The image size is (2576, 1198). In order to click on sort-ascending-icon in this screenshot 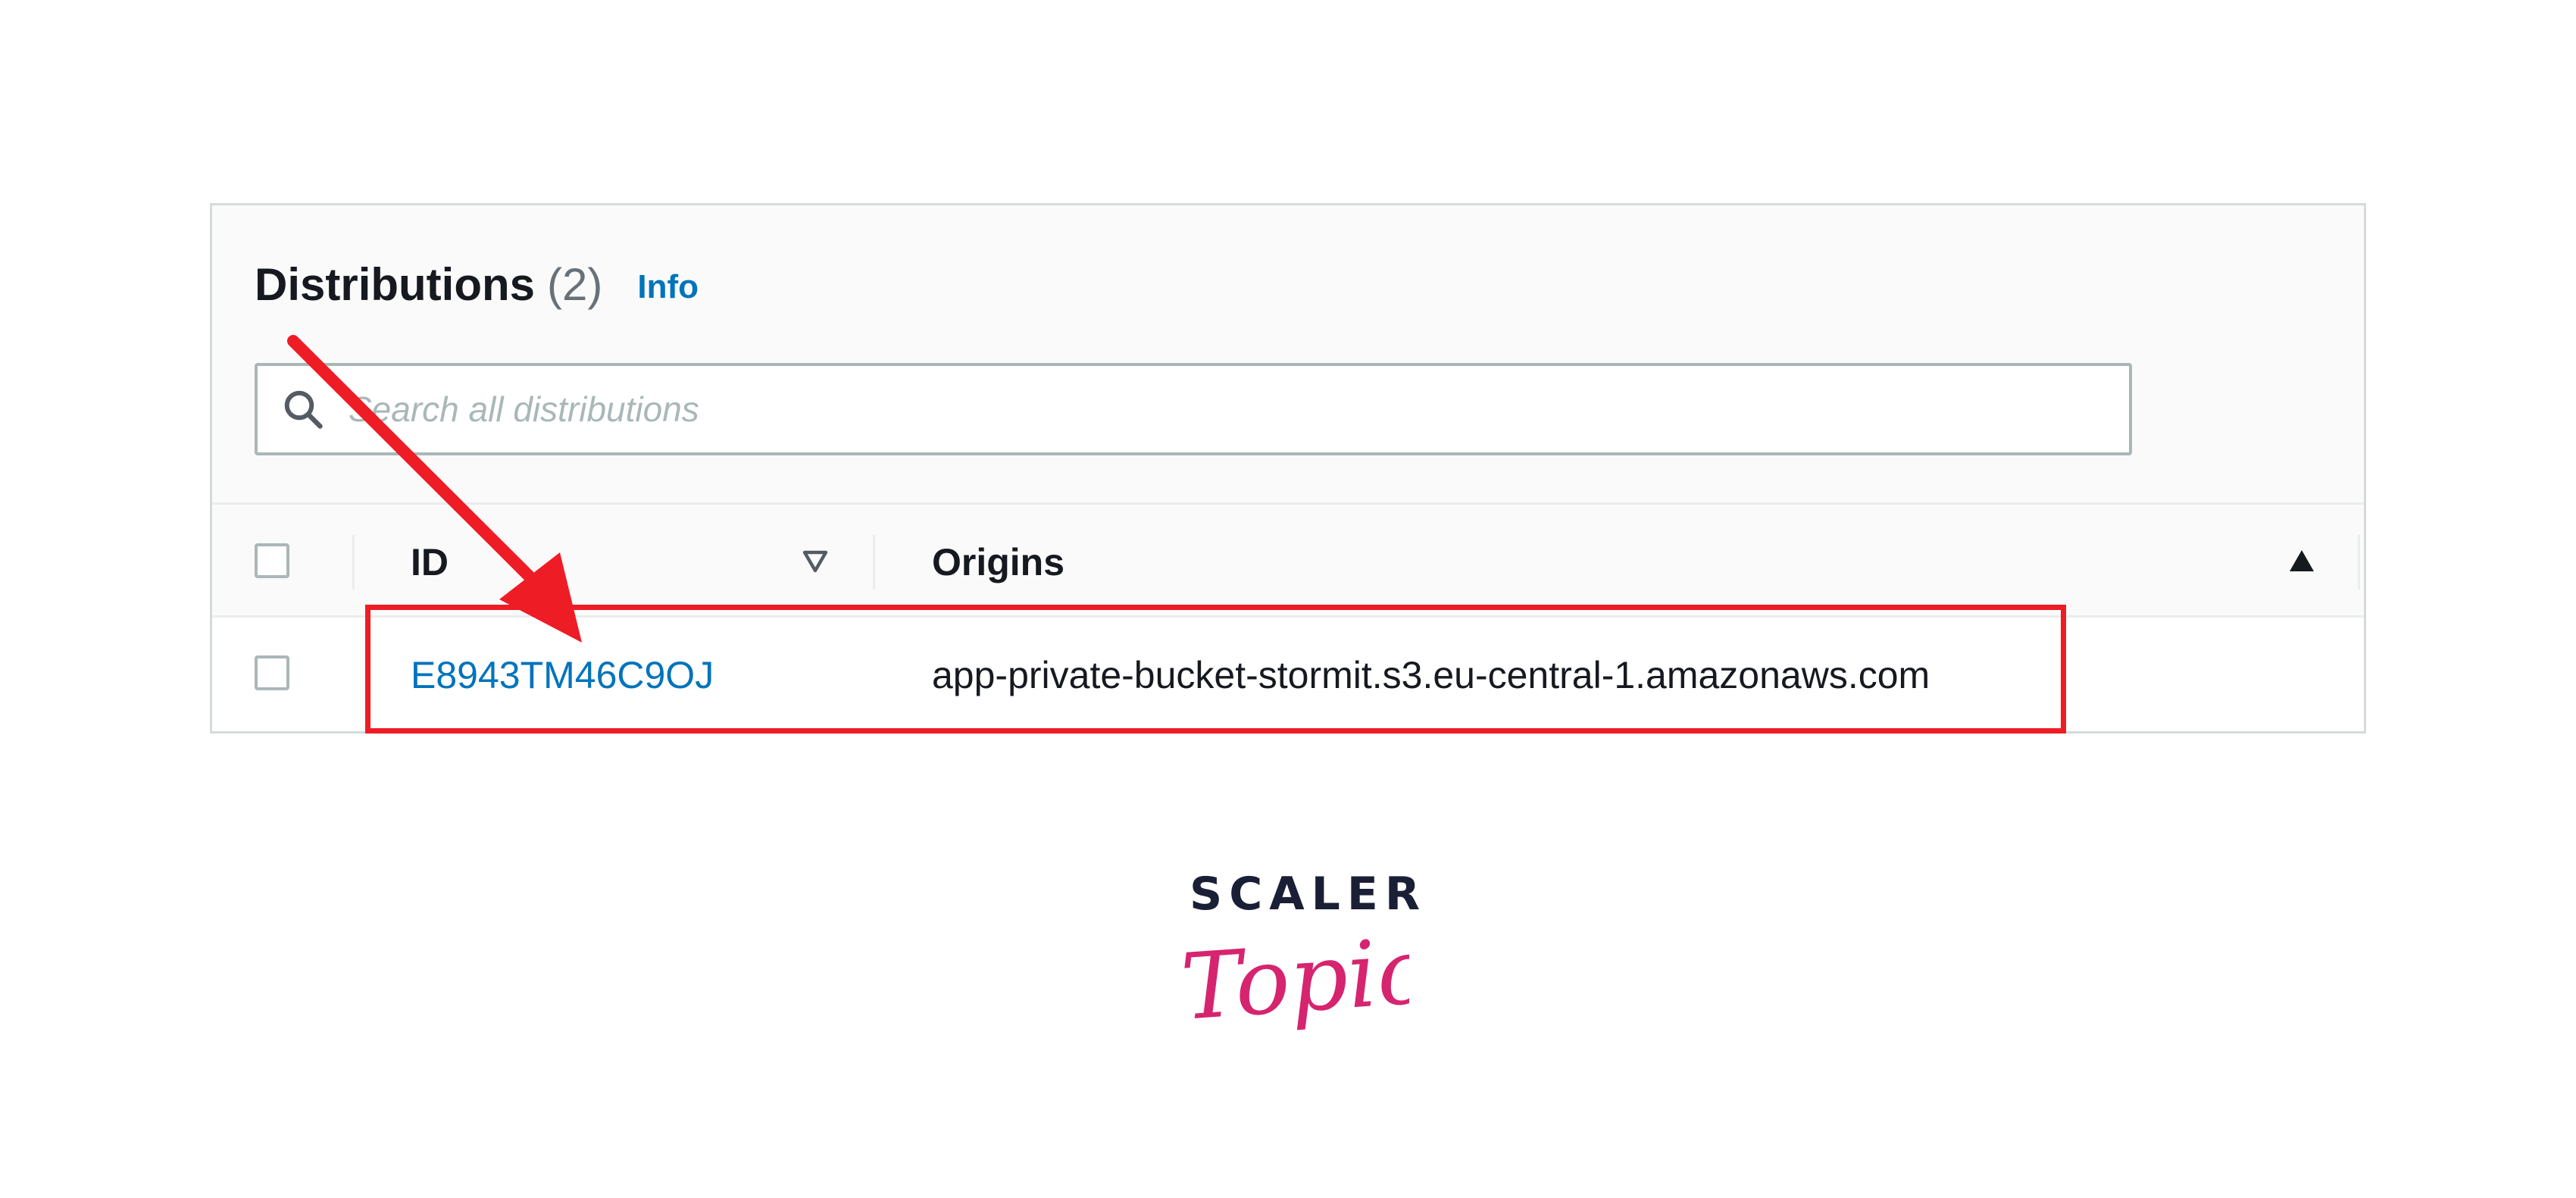, I will do `click(2302, 561)`.